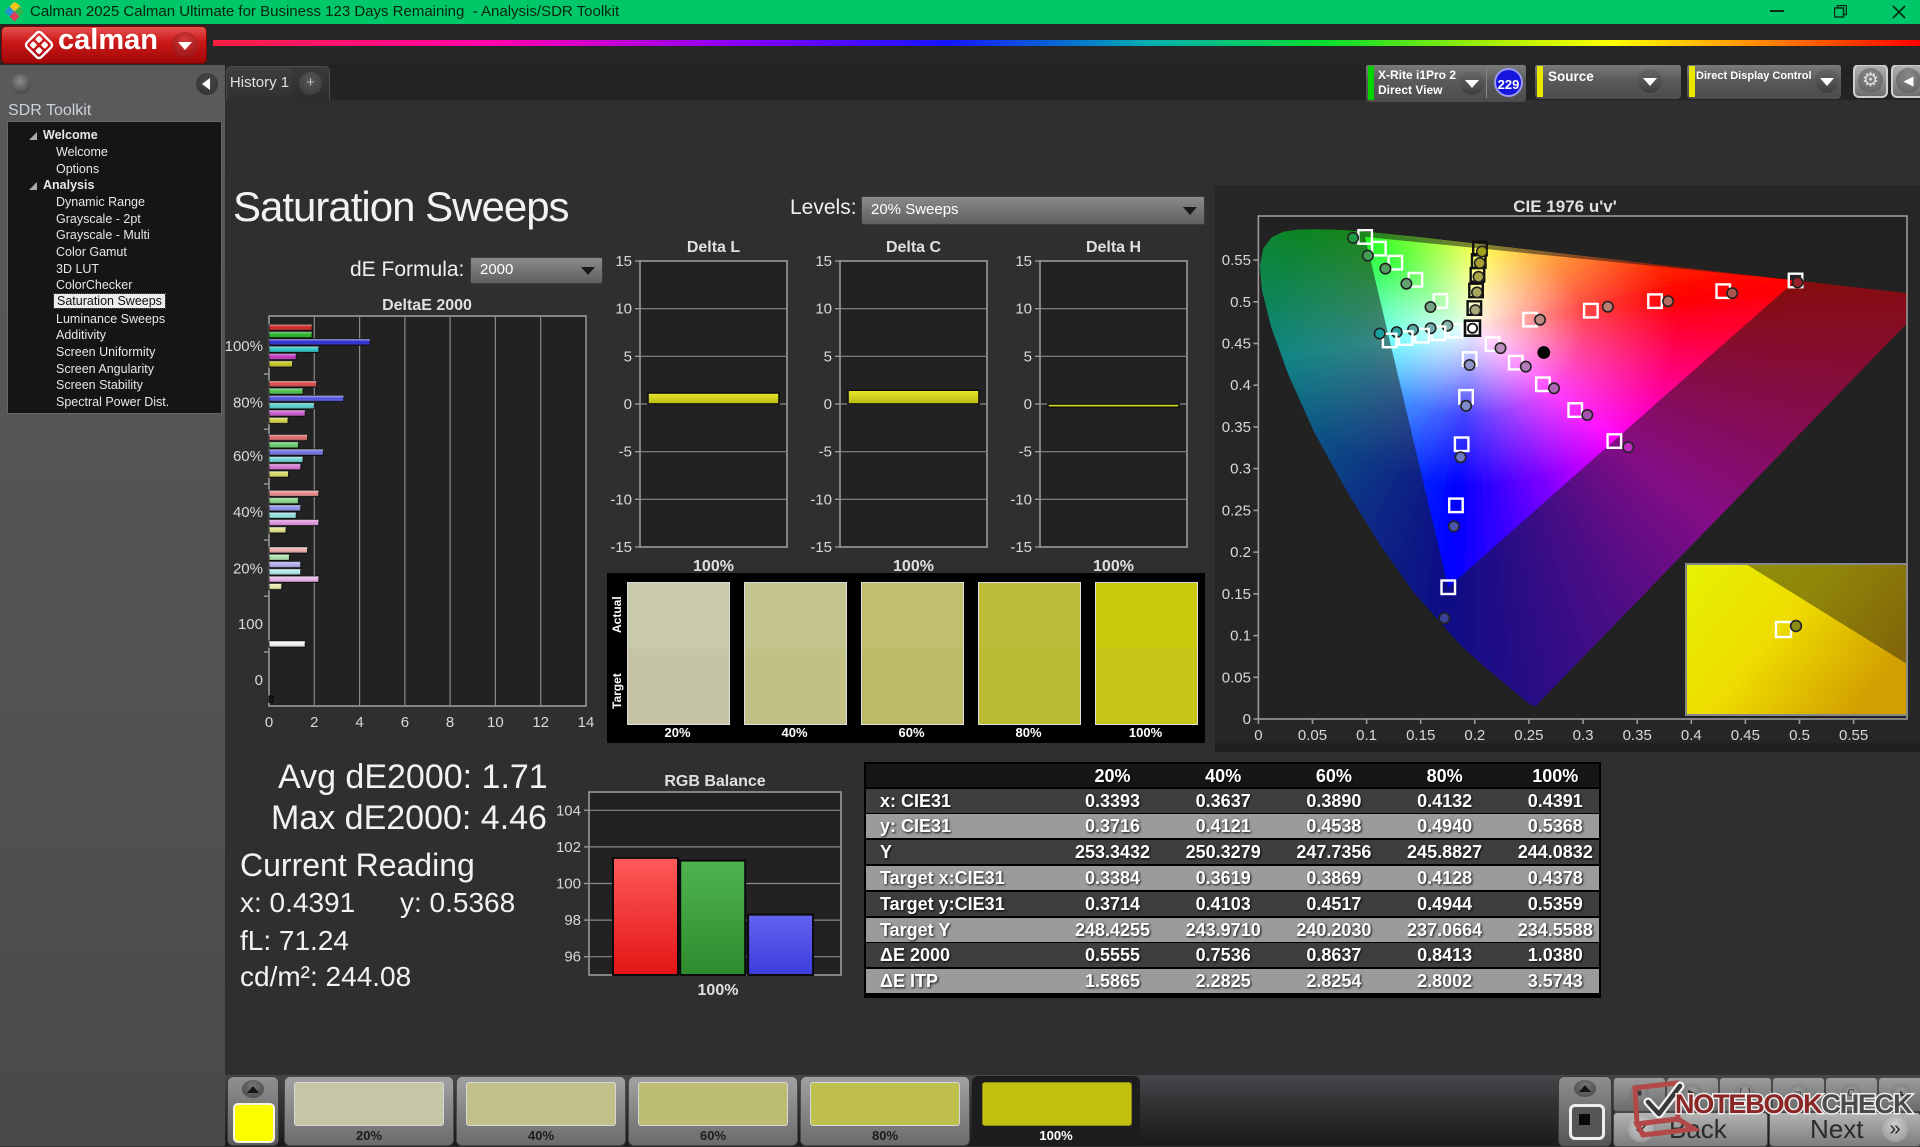  What do you see at coordinates (248, 568) in the screenshot?
I see `svg-text: 20%` at bounding box center [248, 568].